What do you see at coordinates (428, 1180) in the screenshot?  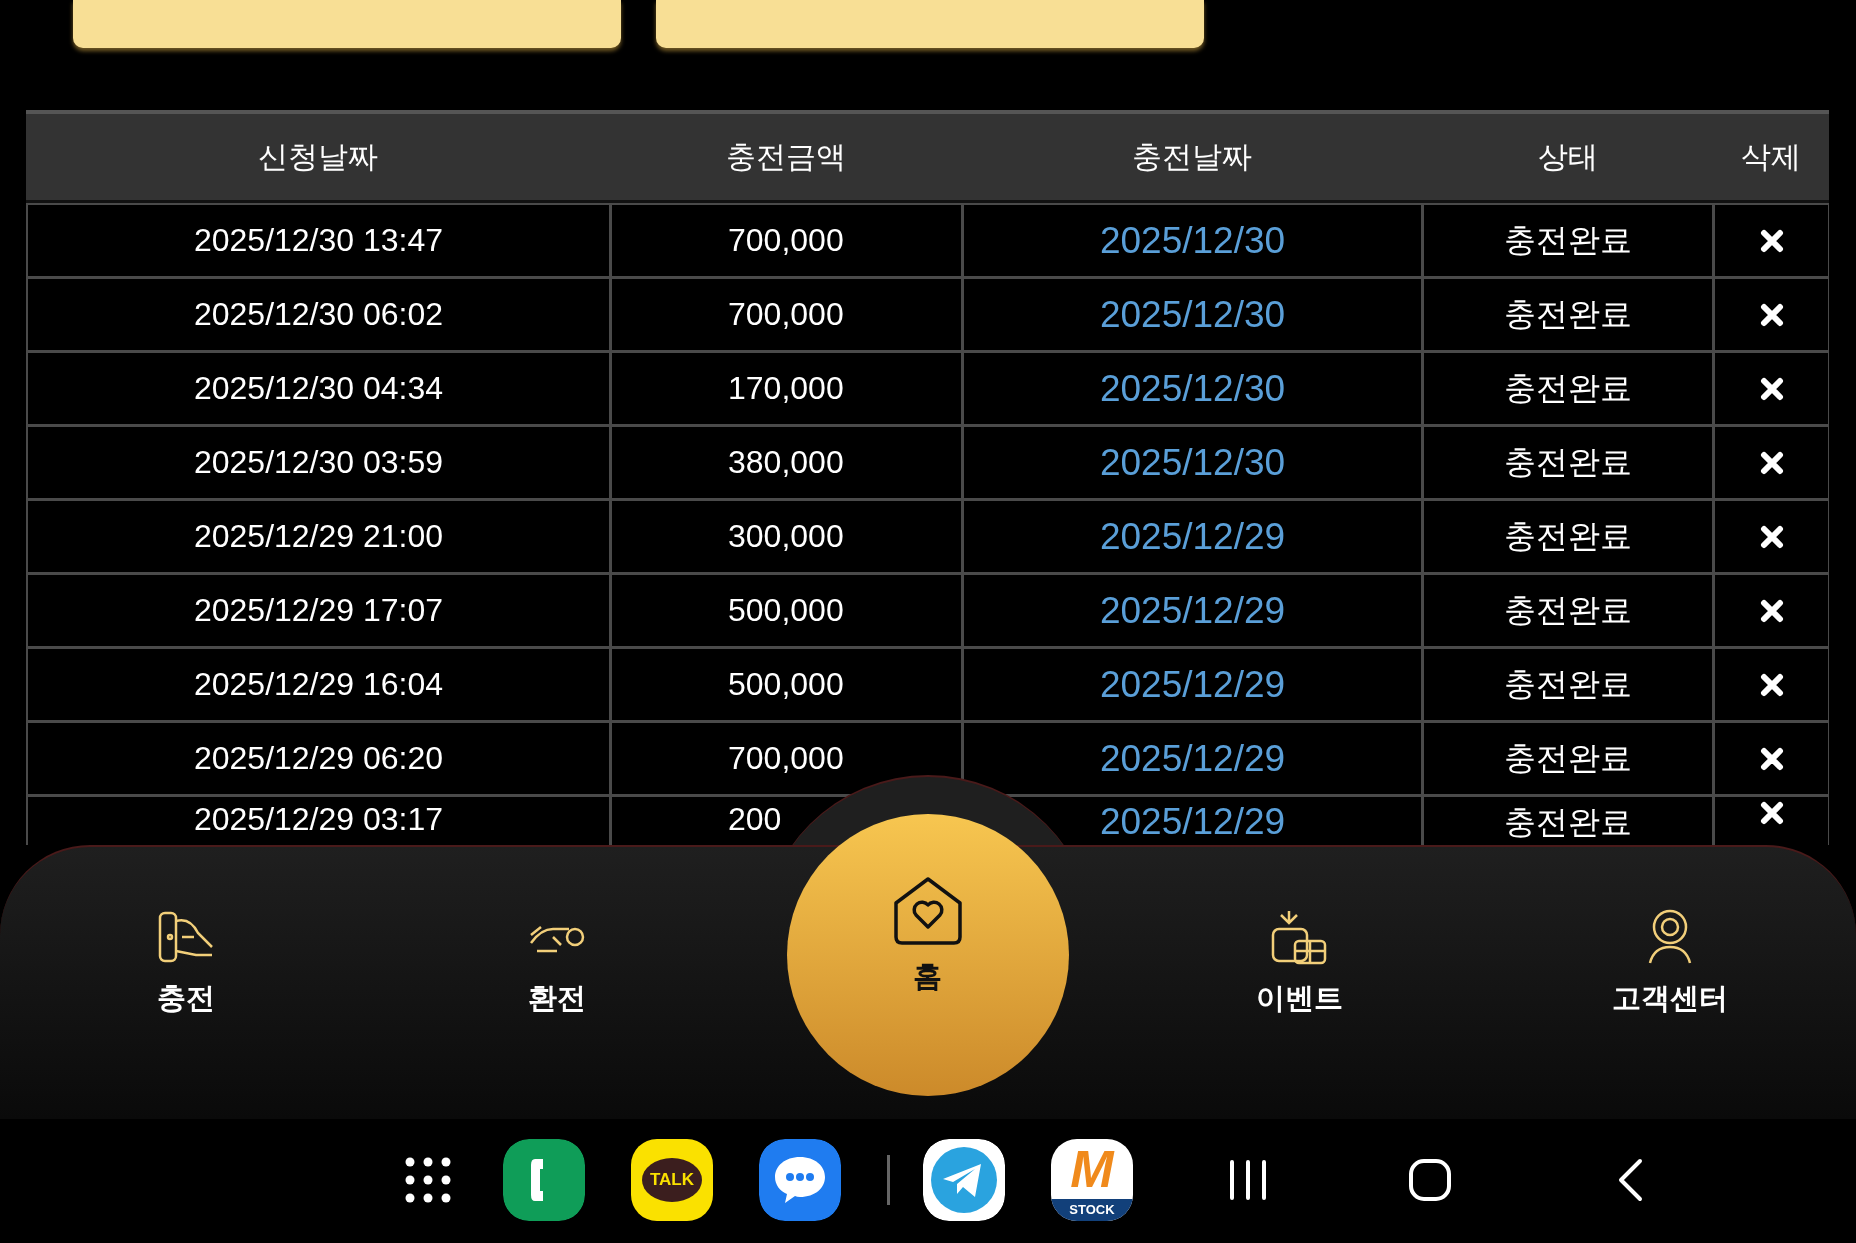 I see `apps-grid-icon` at bounding box center [428, 1180].